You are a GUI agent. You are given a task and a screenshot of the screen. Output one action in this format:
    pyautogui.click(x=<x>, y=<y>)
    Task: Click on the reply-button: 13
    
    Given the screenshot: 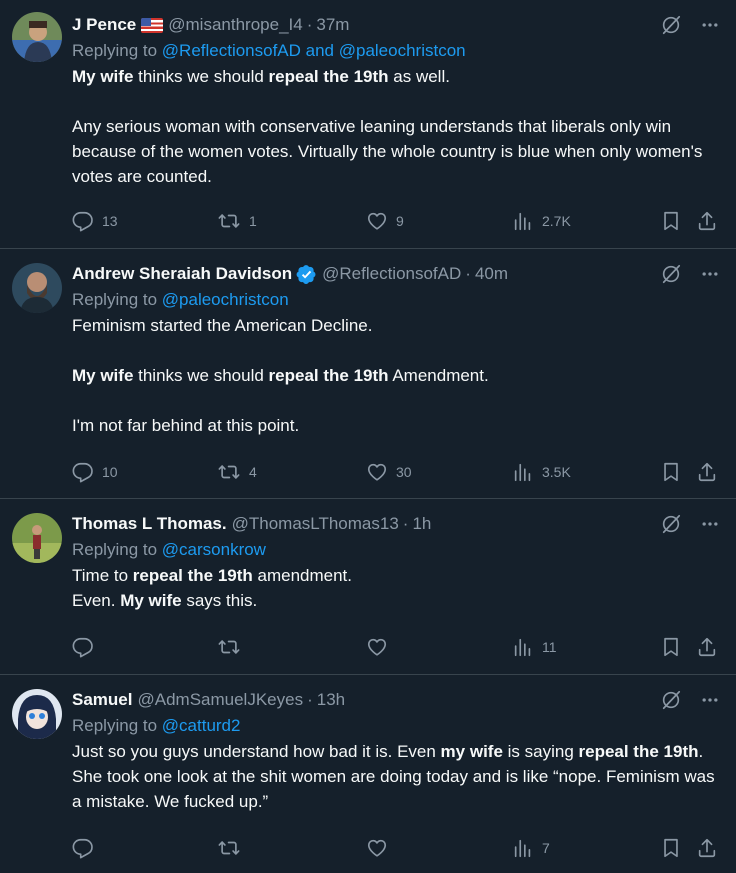 What is the action you would take?
    pyautogui.click(x=95, y=221)
    